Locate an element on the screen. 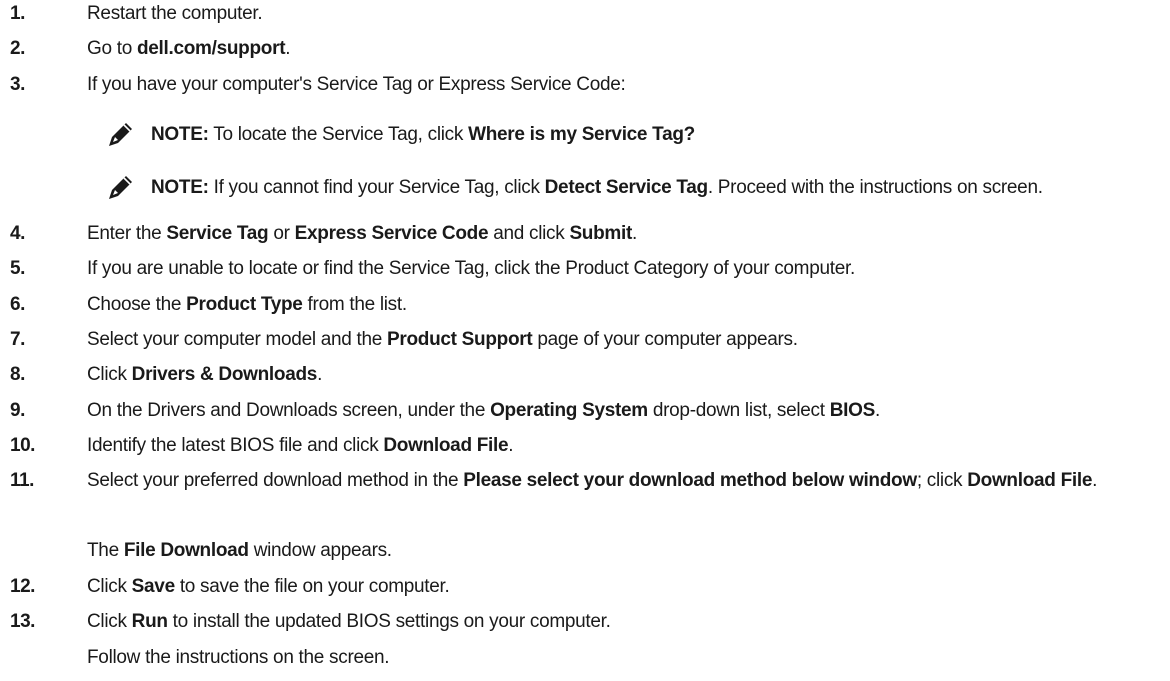  bold-term: Detect Service Tag is located at coordinates (626, 187).